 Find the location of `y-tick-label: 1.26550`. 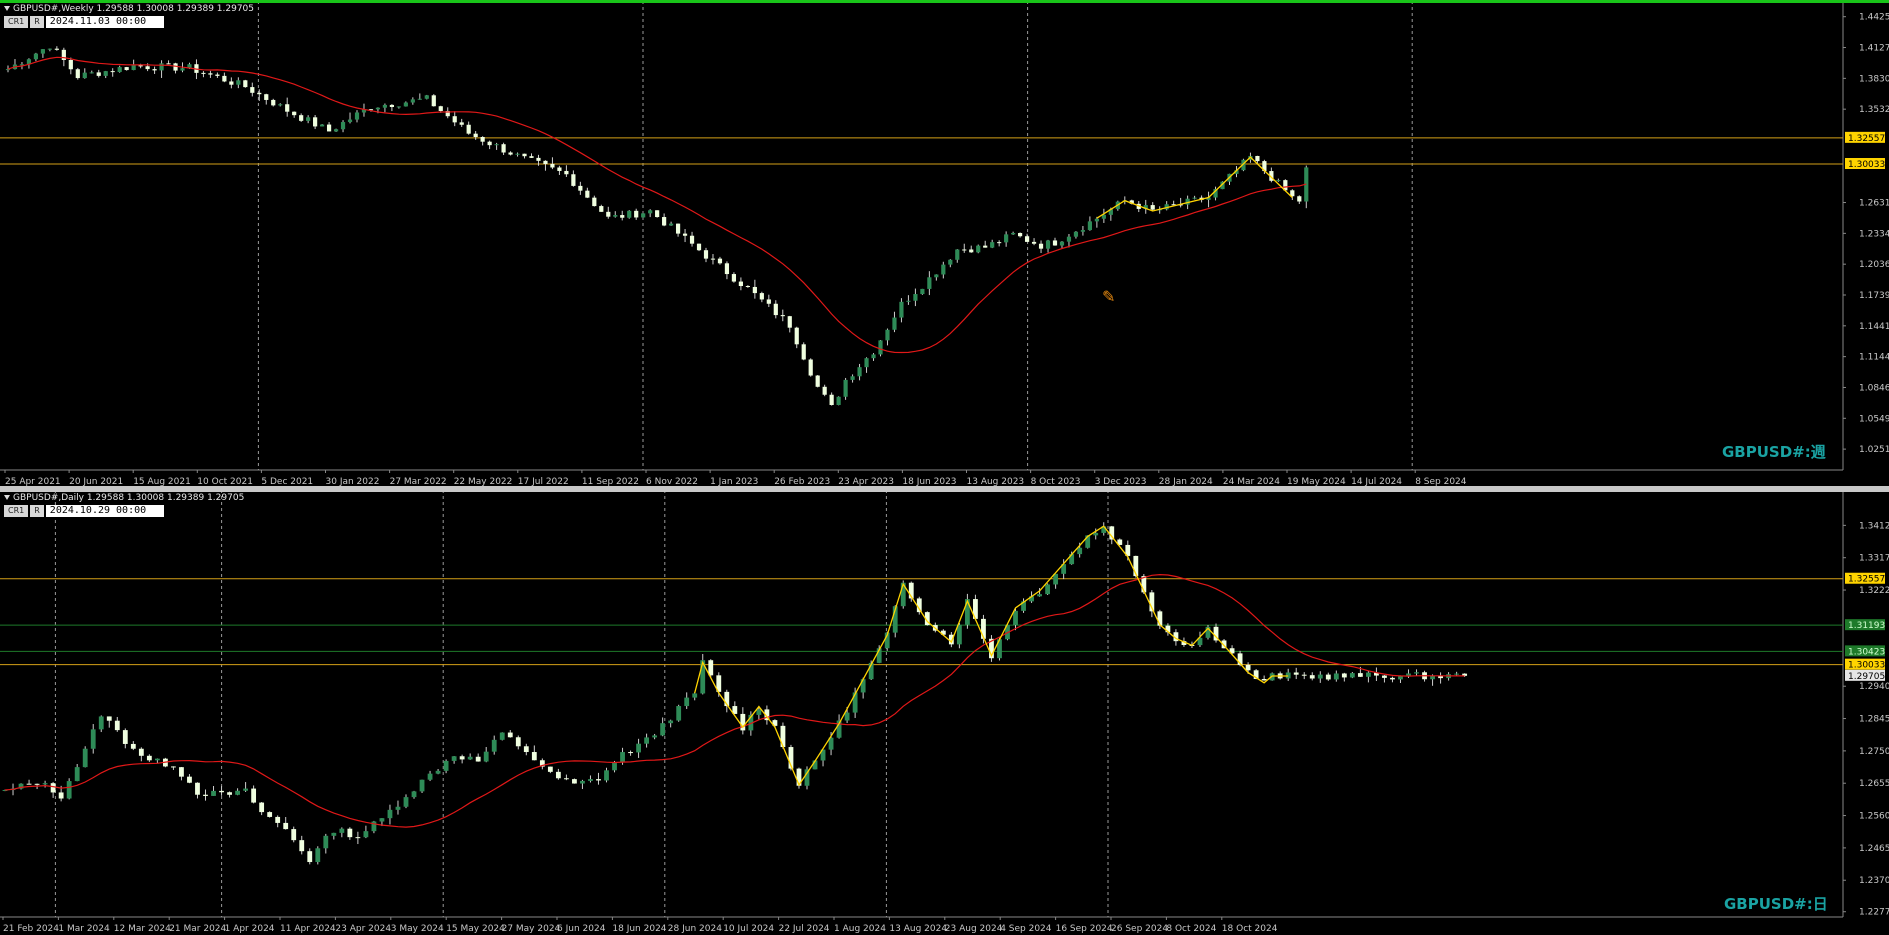

y-tick-label: 1.26550 is located at coordinates (1874, 784).